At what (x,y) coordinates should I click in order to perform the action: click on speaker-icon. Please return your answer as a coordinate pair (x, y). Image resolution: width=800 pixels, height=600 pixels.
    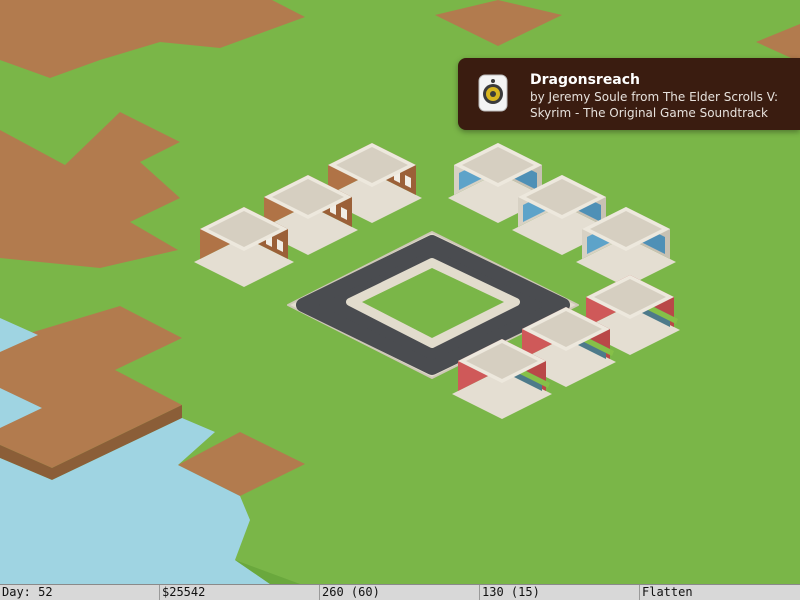
    Looking at the image, I should click on (493, 93).